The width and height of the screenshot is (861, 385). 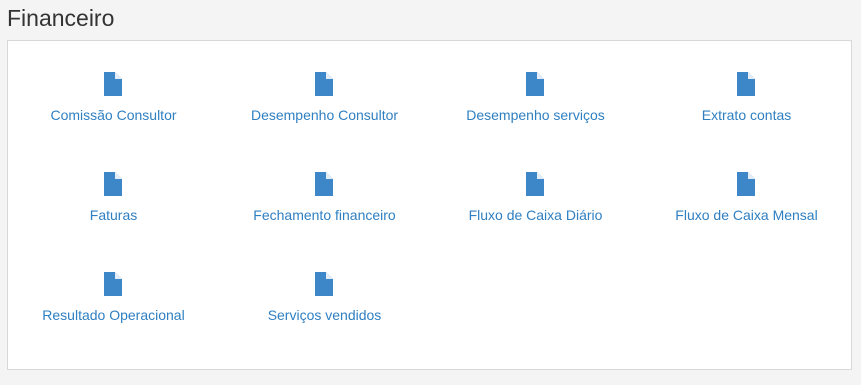 I want to click on report-link-fechamento-financeiro: Fechamento financeiro, so click(x=324, y=186).